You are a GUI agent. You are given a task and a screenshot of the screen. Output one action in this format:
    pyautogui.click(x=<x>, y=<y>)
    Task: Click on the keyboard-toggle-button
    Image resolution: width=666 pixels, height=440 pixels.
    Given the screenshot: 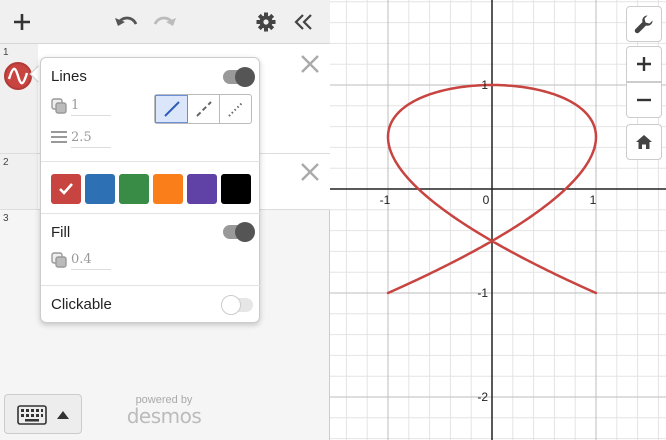 What is the action you would take?
    pyautogui.click(x=43, y=414)
    